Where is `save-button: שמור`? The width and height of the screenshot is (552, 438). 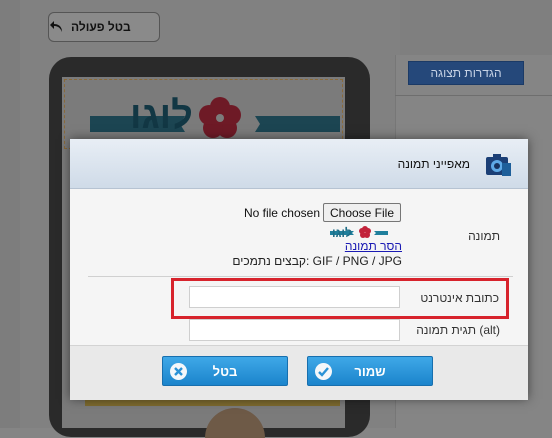 save-button: שמור is located at coordinates (370, 371).